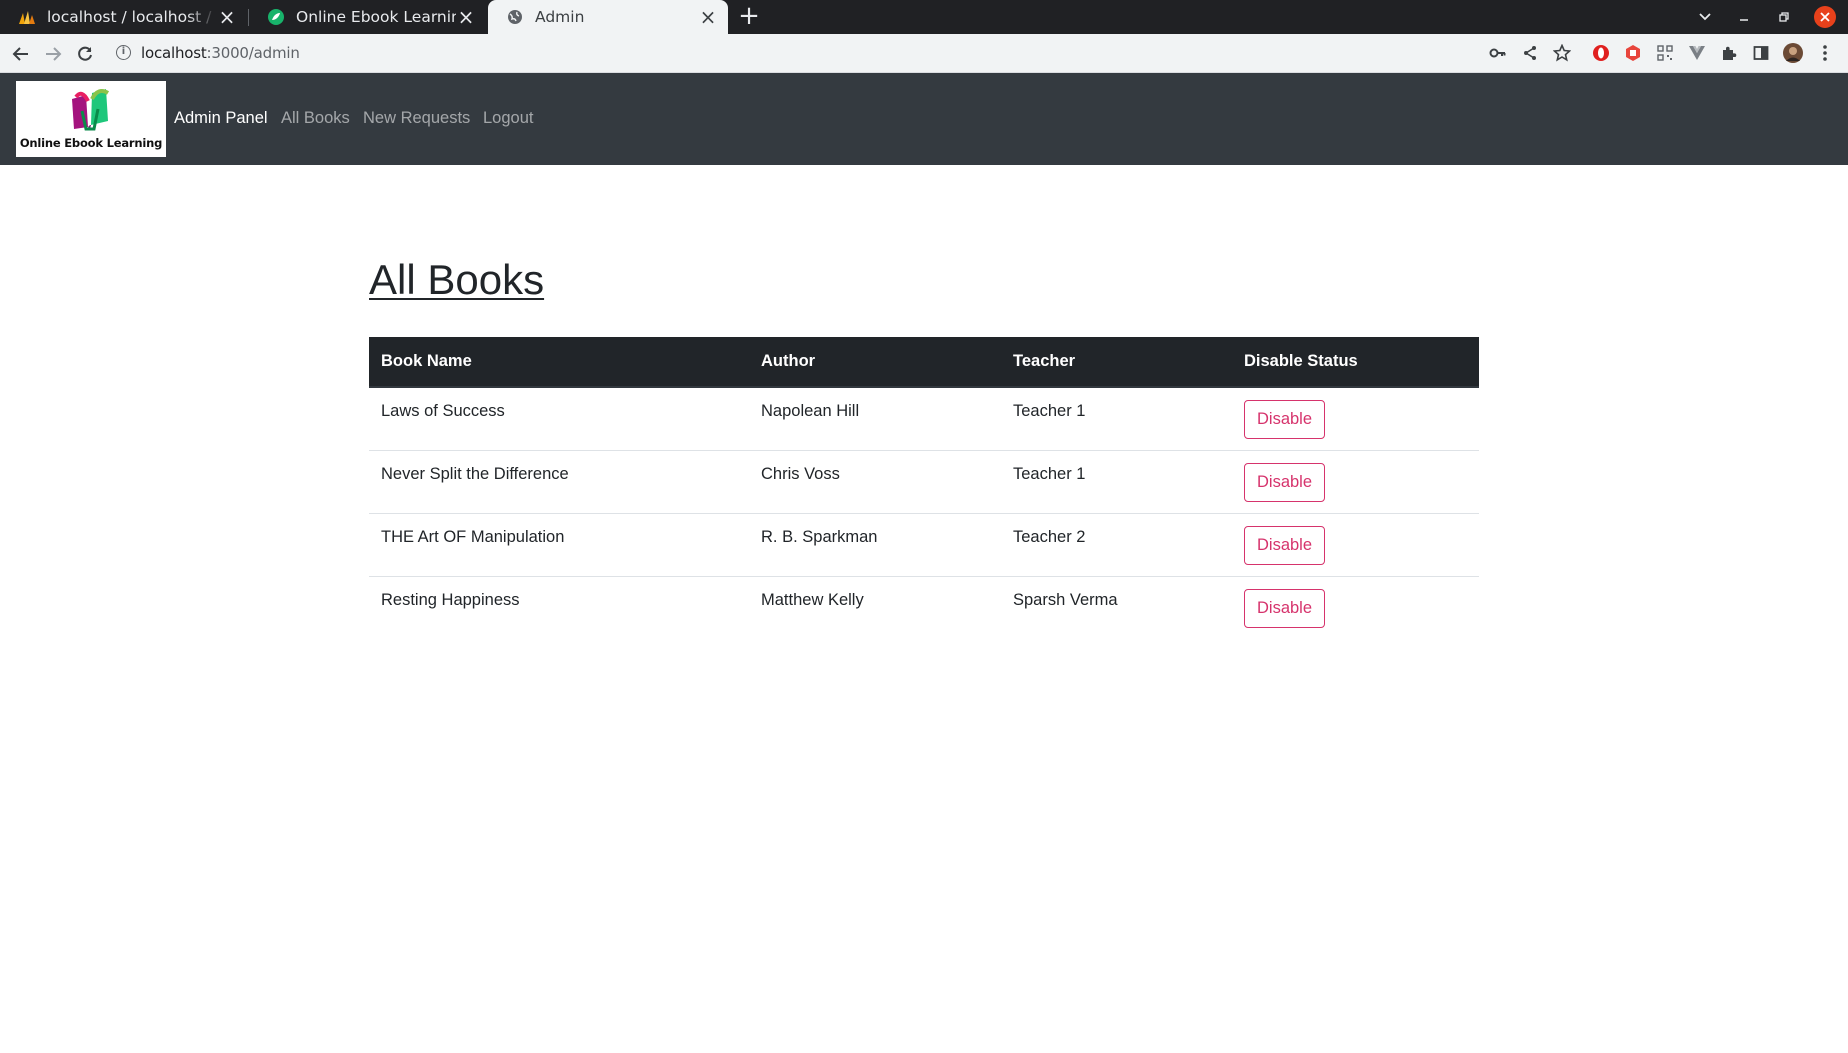  I want to click on back-button, so click(21, 54).